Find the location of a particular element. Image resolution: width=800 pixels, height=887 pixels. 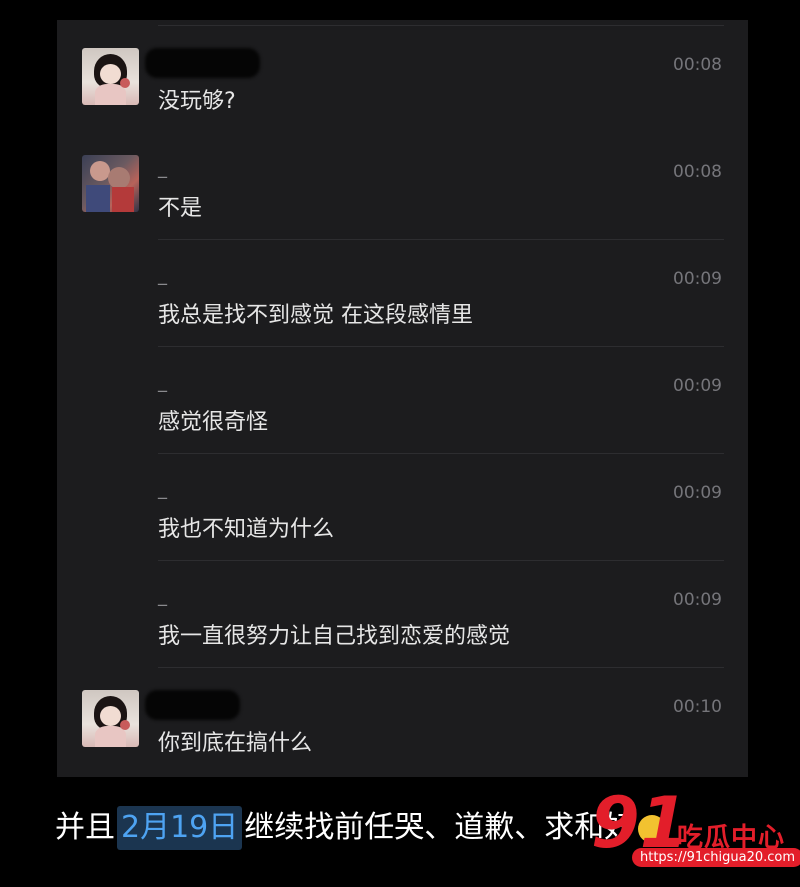

message-item: 00:08 没玩够? is located at coordinates (402, 78).